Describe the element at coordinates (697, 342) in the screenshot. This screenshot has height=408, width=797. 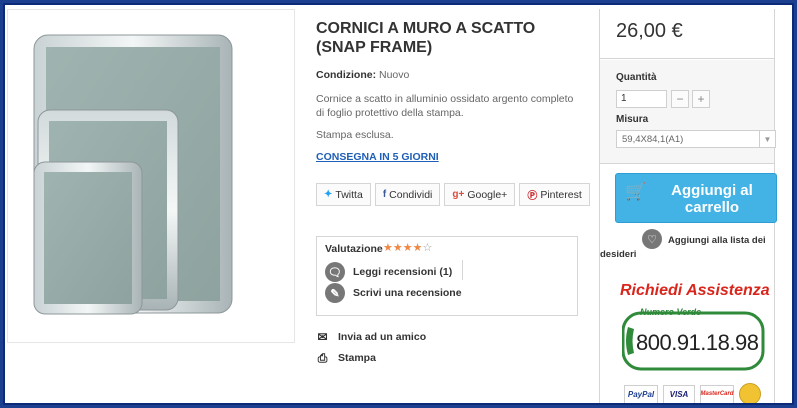
I see `toll-free-number: 800.91.18.98` at that location.